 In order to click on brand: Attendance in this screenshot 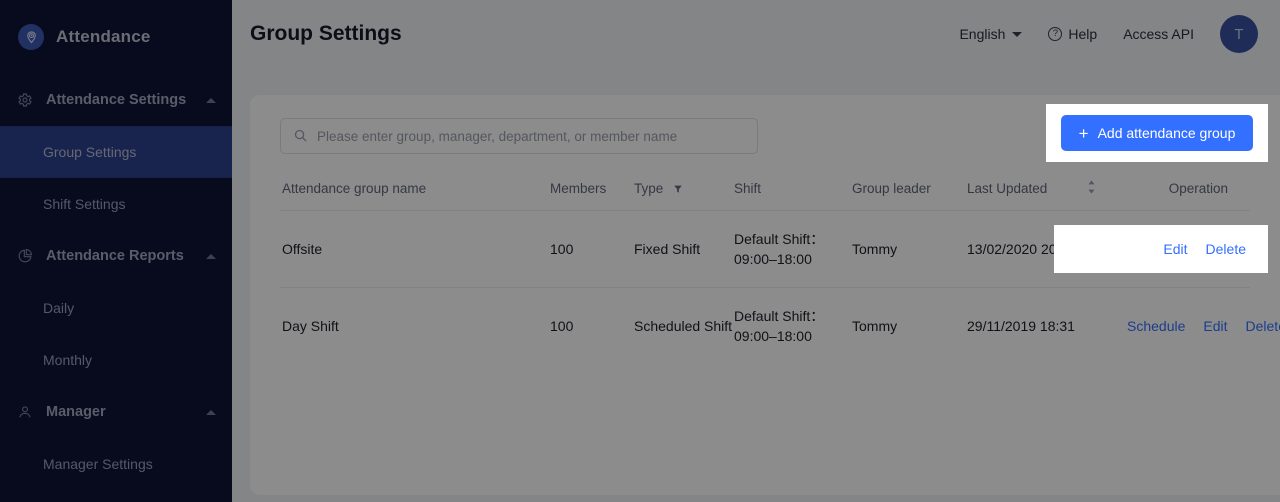, I will do `click(116, 37)`.